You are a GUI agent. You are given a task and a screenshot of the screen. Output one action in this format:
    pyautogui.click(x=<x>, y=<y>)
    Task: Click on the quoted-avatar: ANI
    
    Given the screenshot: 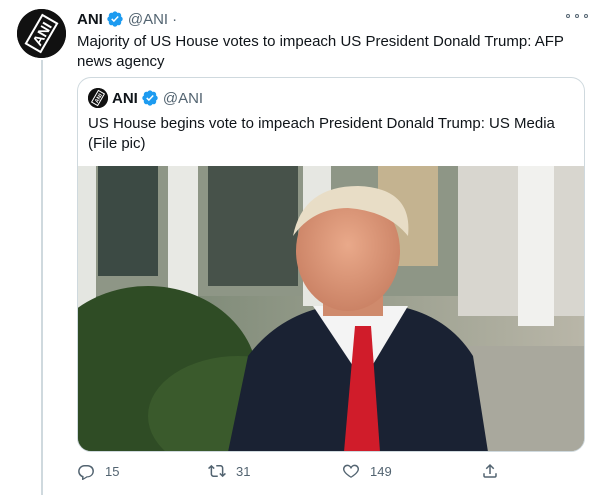 What is the action you would take?
    pyautogui.click(x=98, y=98)
    